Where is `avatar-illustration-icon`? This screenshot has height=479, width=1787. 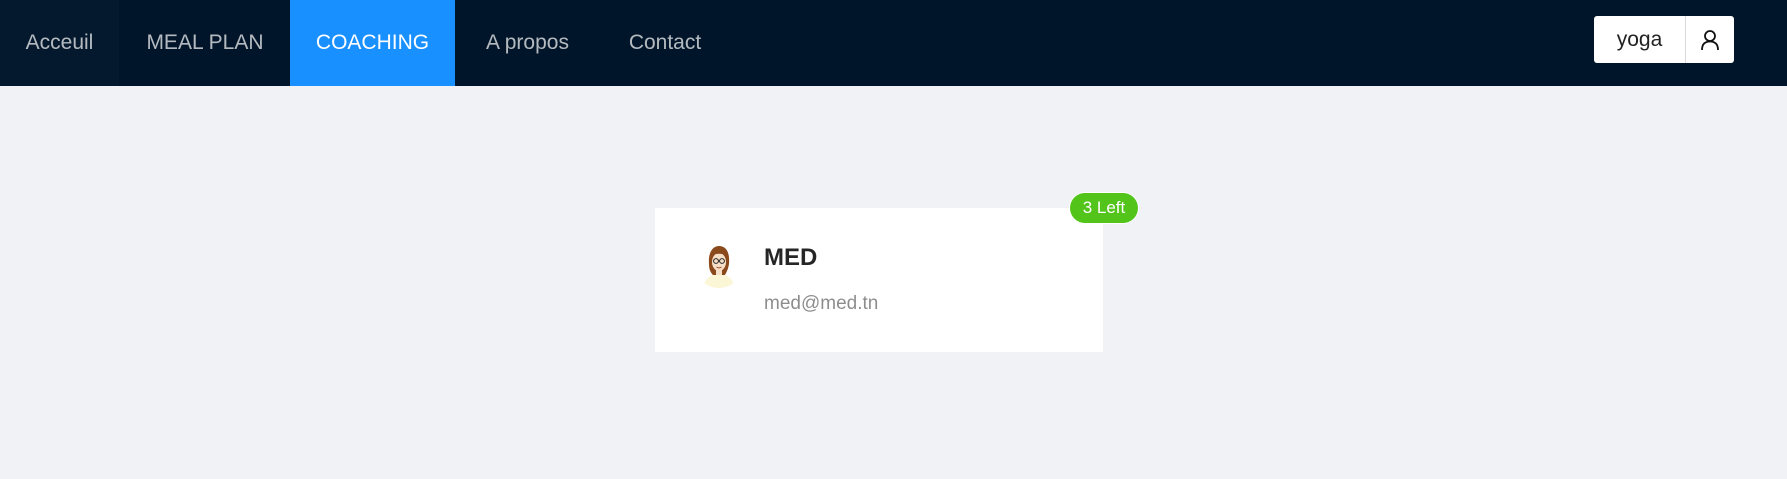 avatar-illustration-icon is located at coordinates (719, 264).